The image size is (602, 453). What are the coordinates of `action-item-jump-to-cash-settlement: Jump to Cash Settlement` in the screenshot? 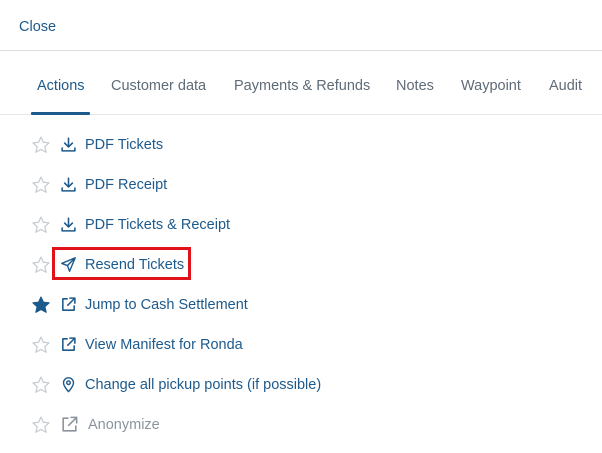 It's located at (301, 305).